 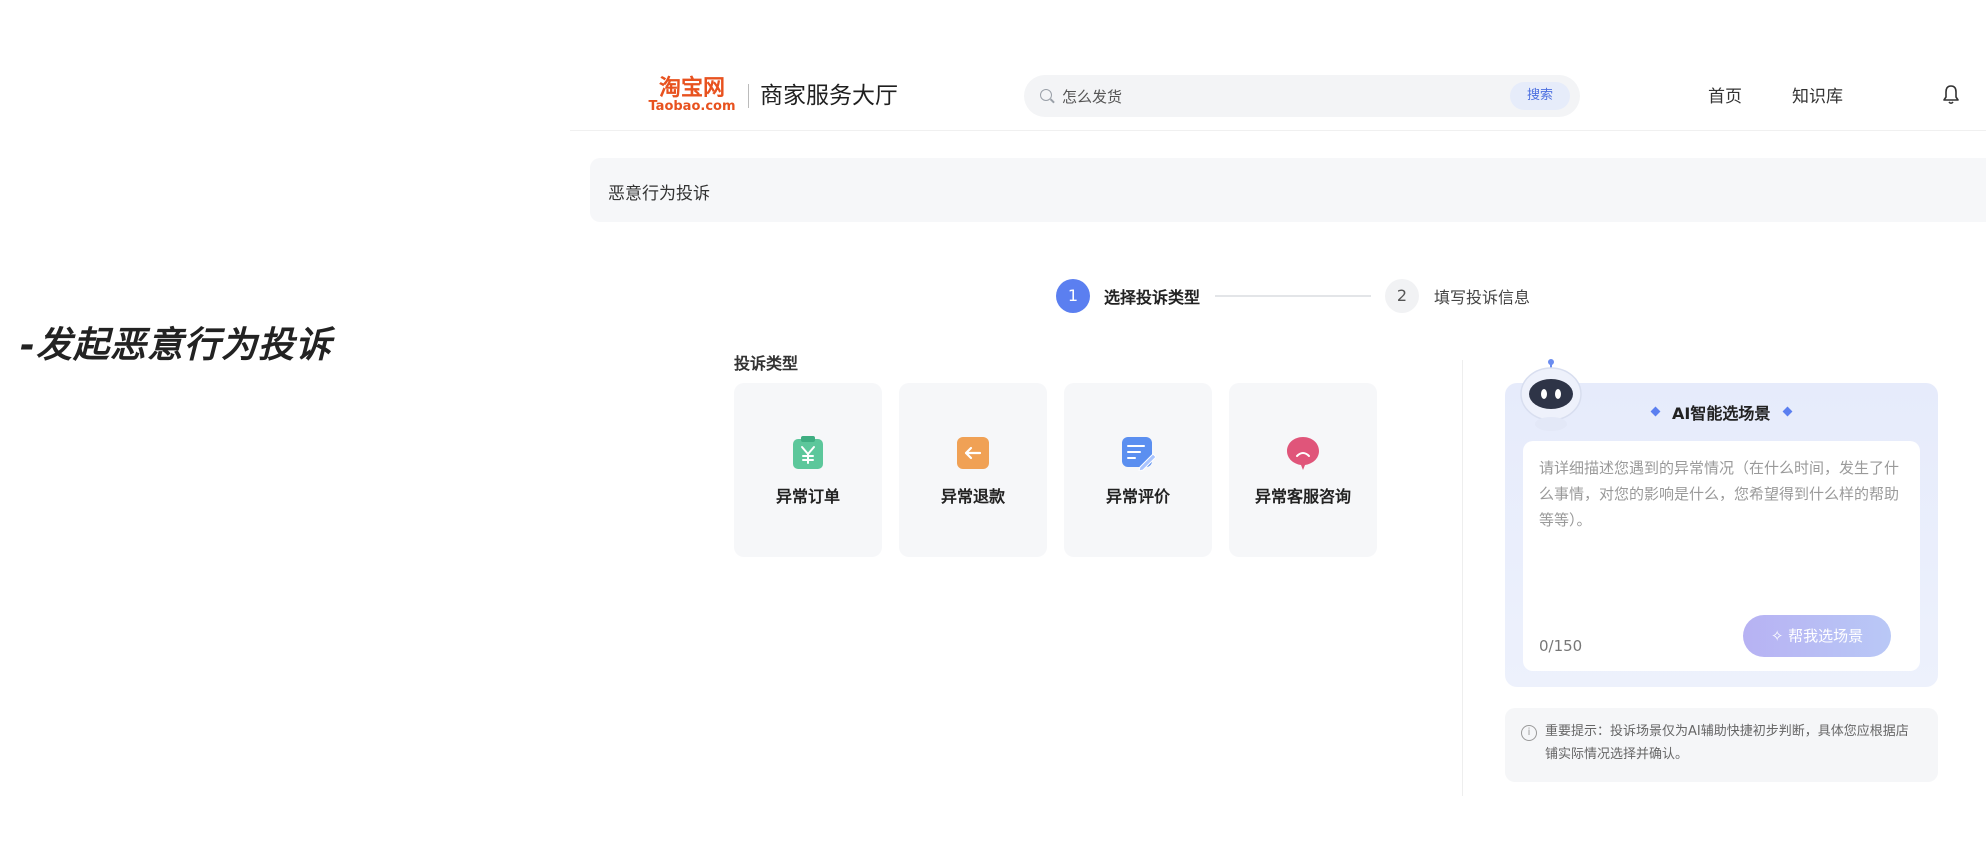 I want to click on taobao-logo: 淘宝网 Taobao.com, so click(x=692, y=97).